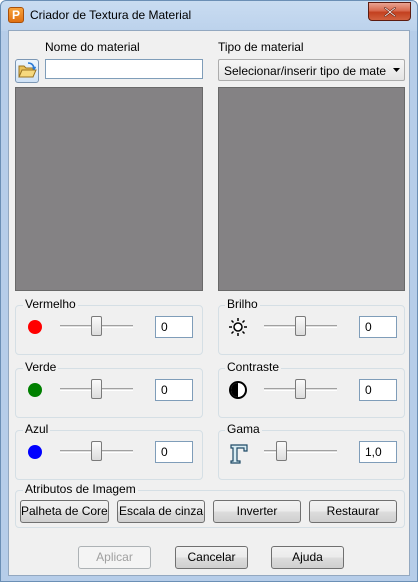  I want to click on blue-value-input: 0, so click(174, 452).